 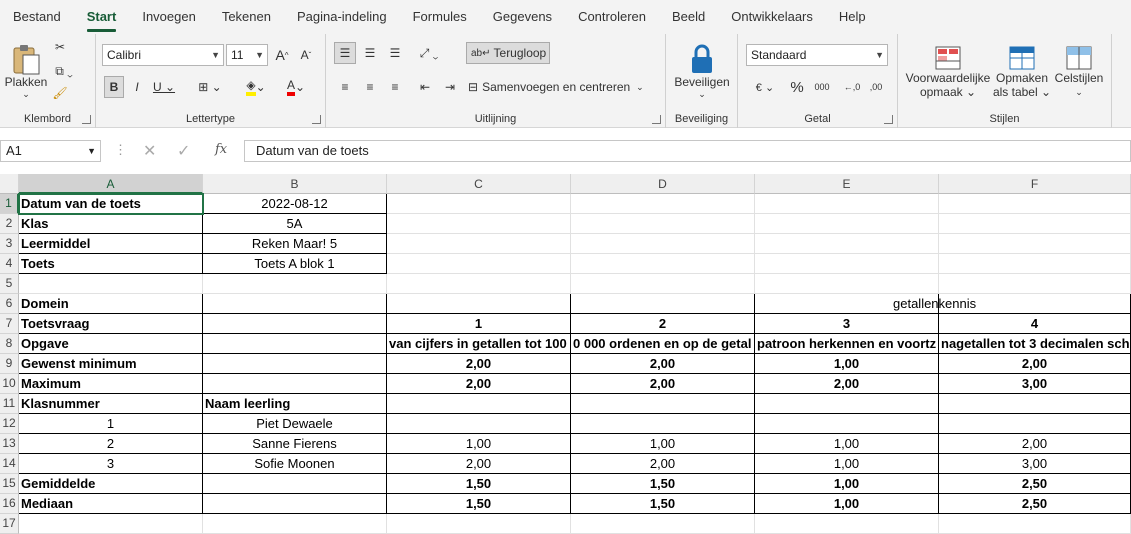 I want to click on cell-b9, so click(x=295, y=364).